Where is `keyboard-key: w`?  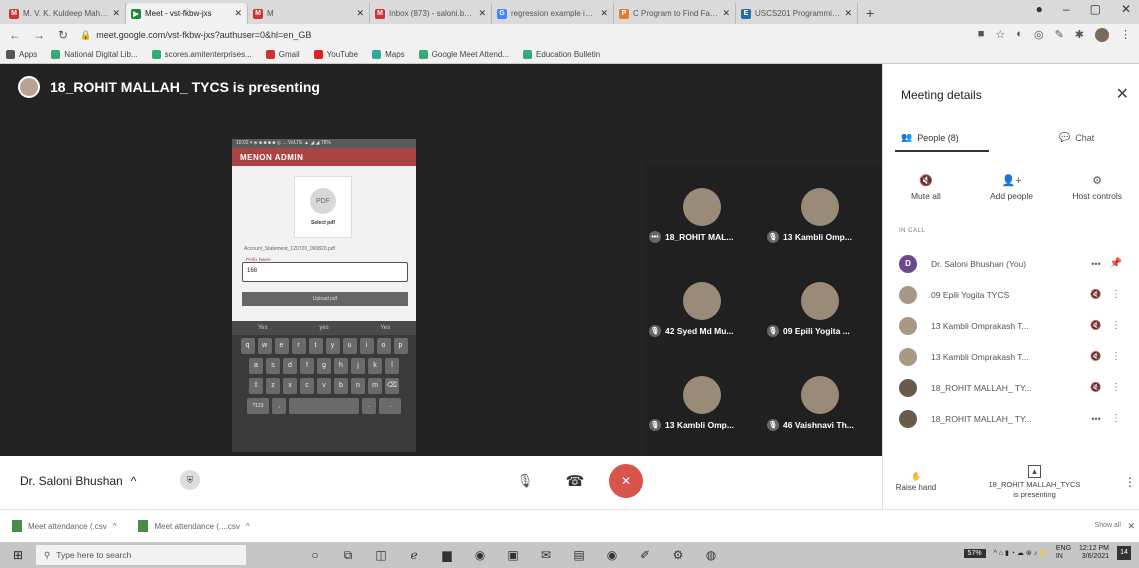
keyboard-key: w is located at coordinates (264, 346).